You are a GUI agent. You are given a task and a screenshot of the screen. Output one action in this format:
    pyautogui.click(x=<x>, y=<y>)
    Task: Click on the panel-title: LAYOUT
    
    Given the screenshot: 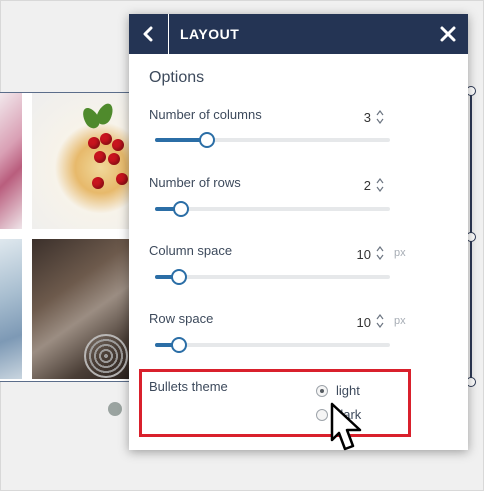 What is the action you would take?
    pyautogui.click(x=210, y=34)
    